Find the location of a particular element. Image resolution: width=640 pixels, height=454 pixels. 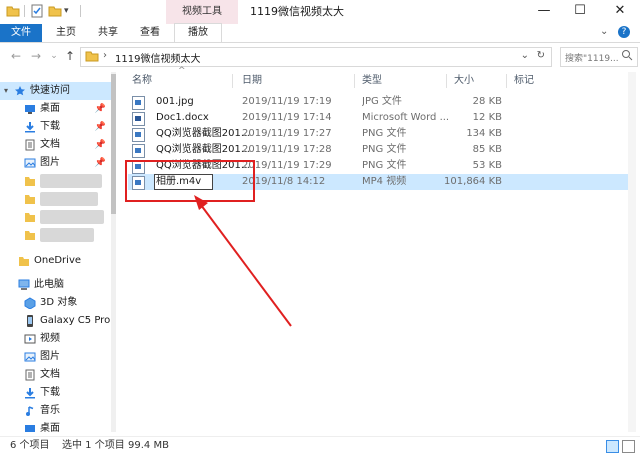

sidebar-item-galaxy-c5-pro: Galaxy C5 Pro is located at coordinates (56, 321).